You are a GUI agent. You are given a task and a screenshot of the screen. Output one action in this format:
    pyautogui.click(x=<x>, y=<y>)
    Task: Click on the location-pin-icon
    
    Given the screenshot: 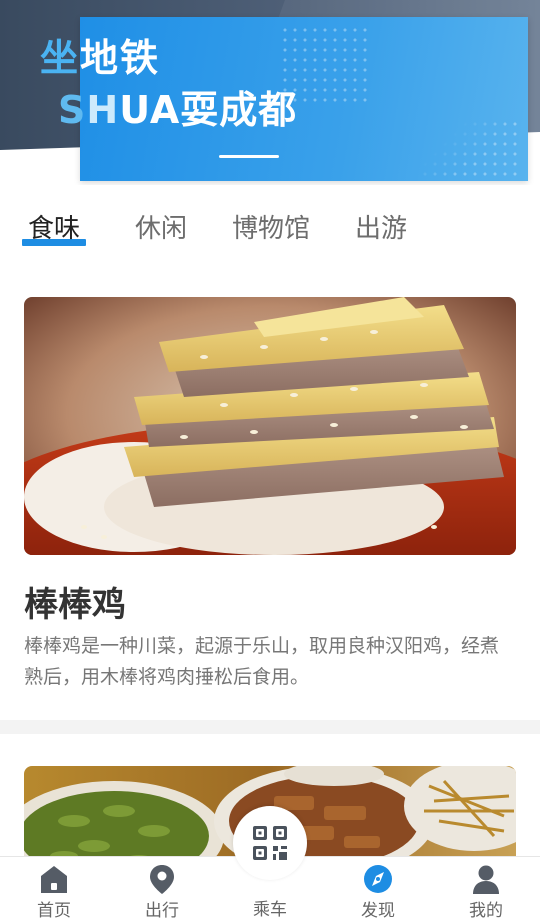 What is the action you would take?
    pyautogui.click(x=162, y=879)
    